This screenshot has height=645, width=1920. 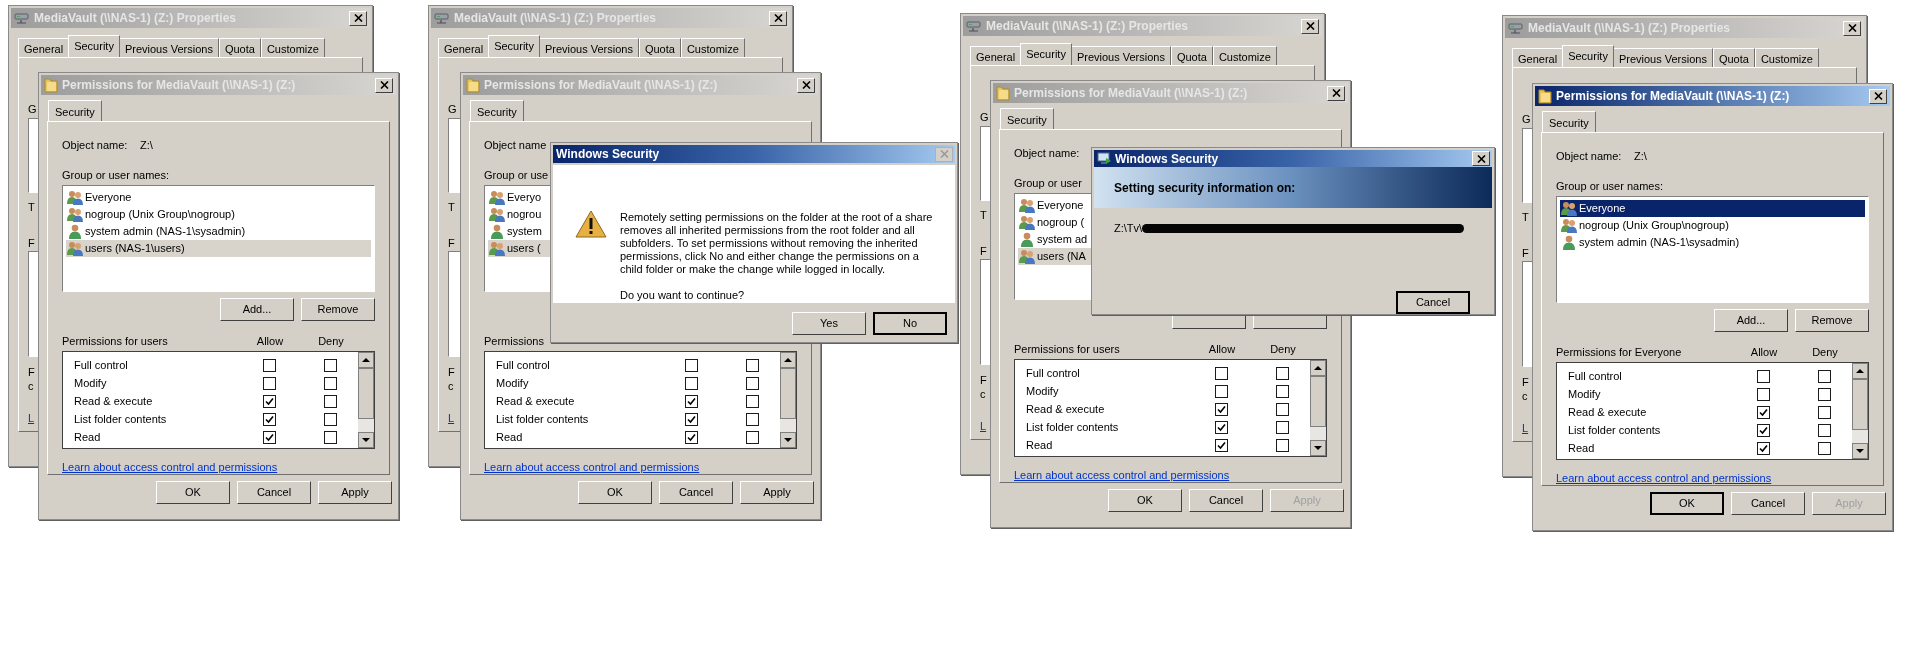 What do you see at coordinates (1673, 96) in the screenshot?
I see `window-title: Permissions for MediaVault (\\NAS-1) (Z:)` at bounding box center [1673, 96].